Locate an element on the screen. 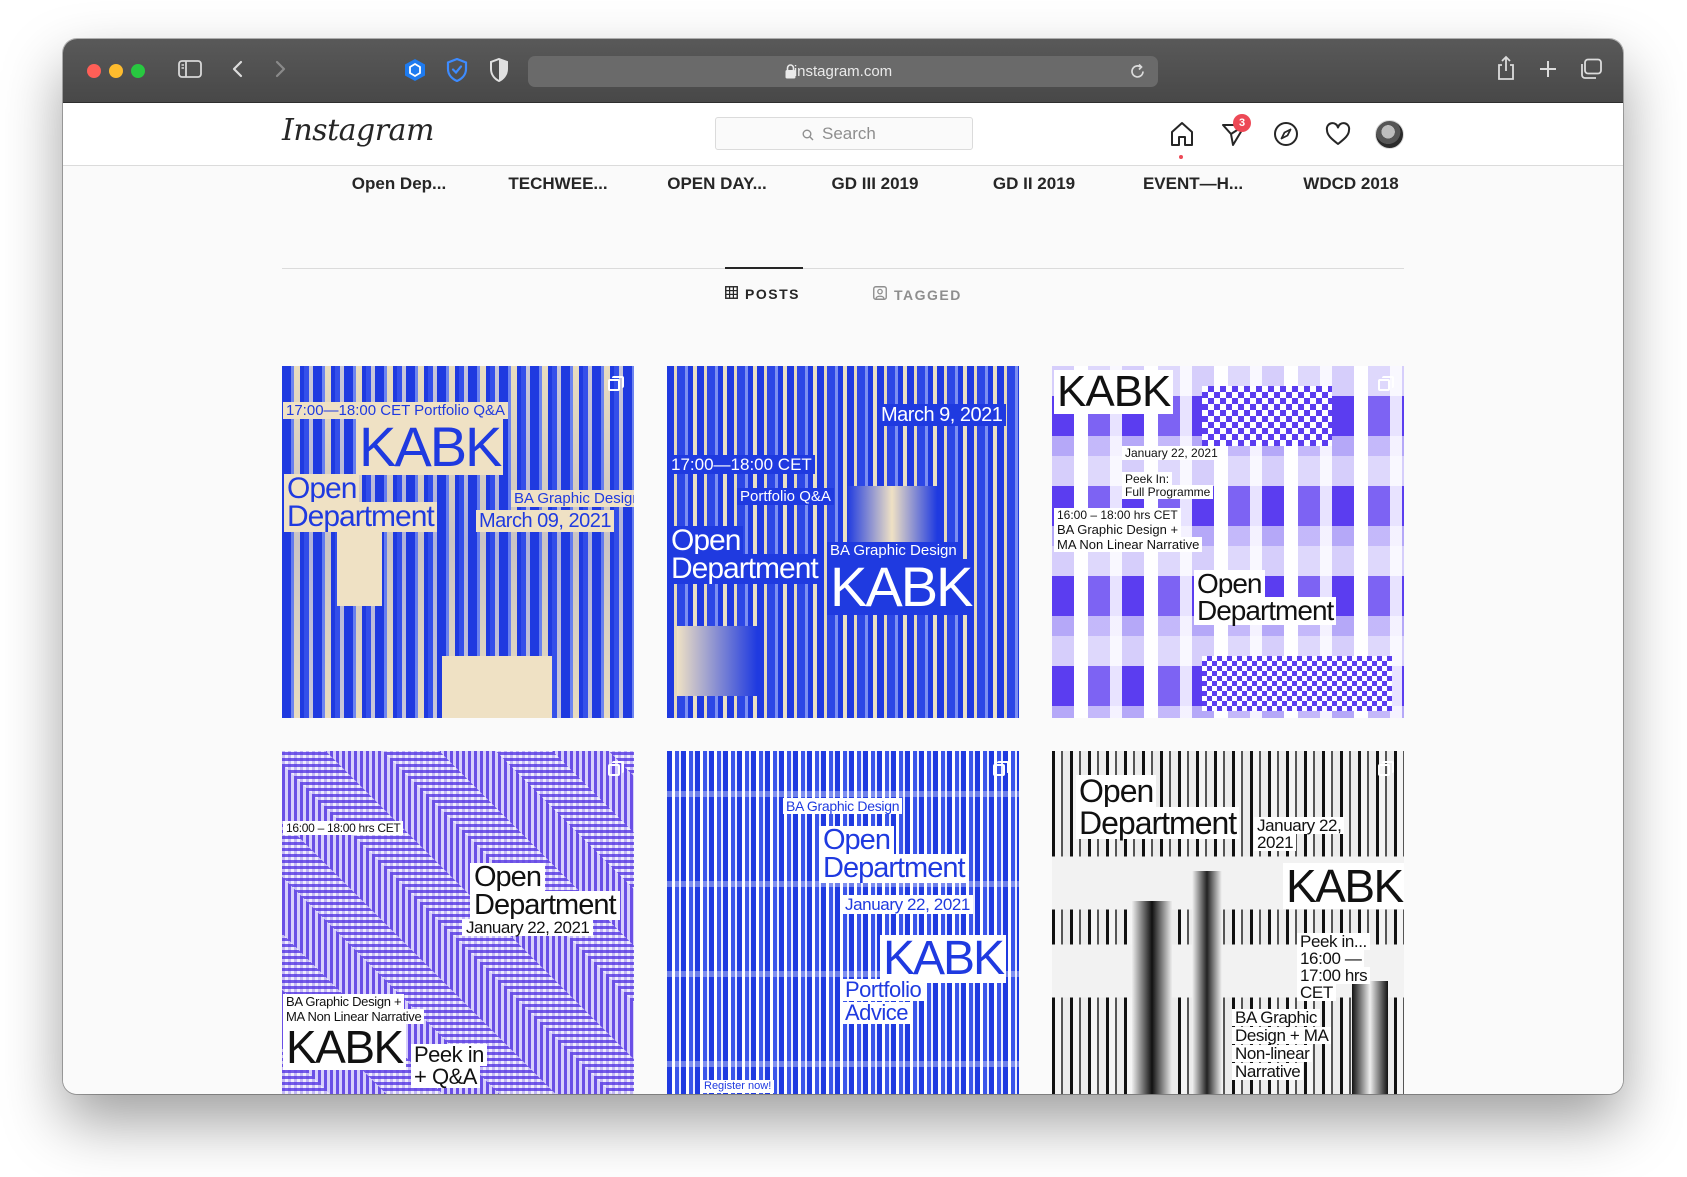 The height and width of the screenshot is (1177, 1687). privacy-shield-icon is located at coordinates (499, 70).